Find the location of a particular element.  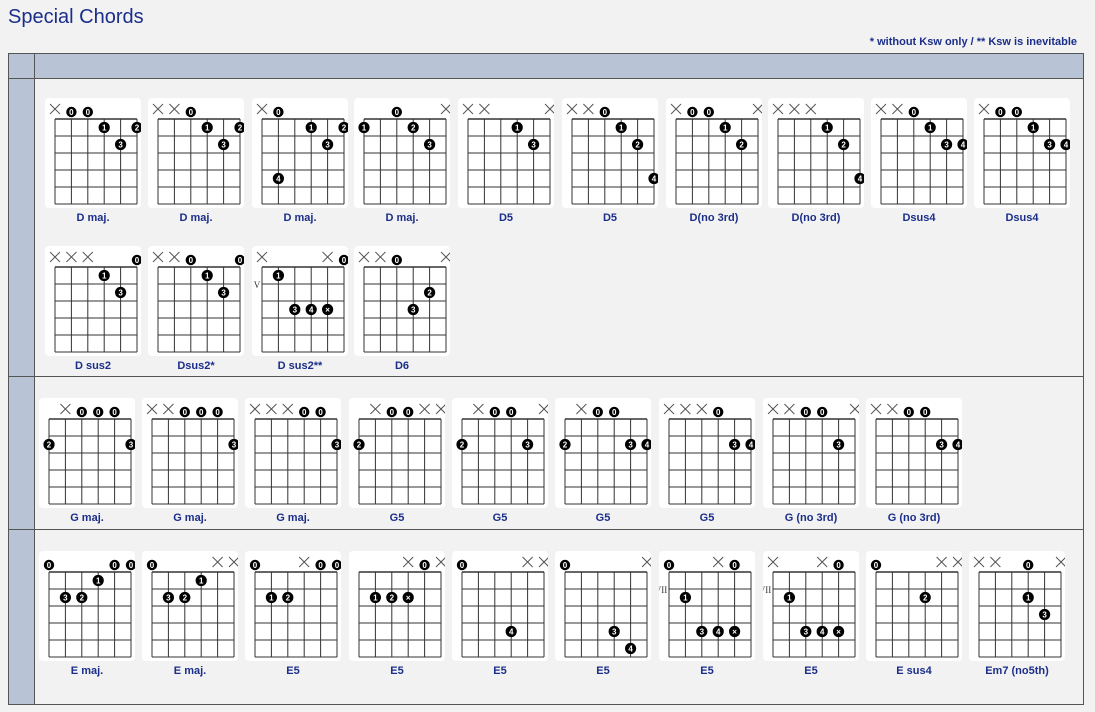

fretboard: 0 V 1 3 4 × is located at coordinates (301, 302).